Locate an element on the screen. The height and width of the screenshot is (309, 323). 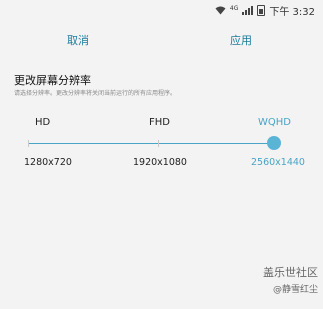
watermark-author: @静雪红尘 is located at coordinates (295, 290).